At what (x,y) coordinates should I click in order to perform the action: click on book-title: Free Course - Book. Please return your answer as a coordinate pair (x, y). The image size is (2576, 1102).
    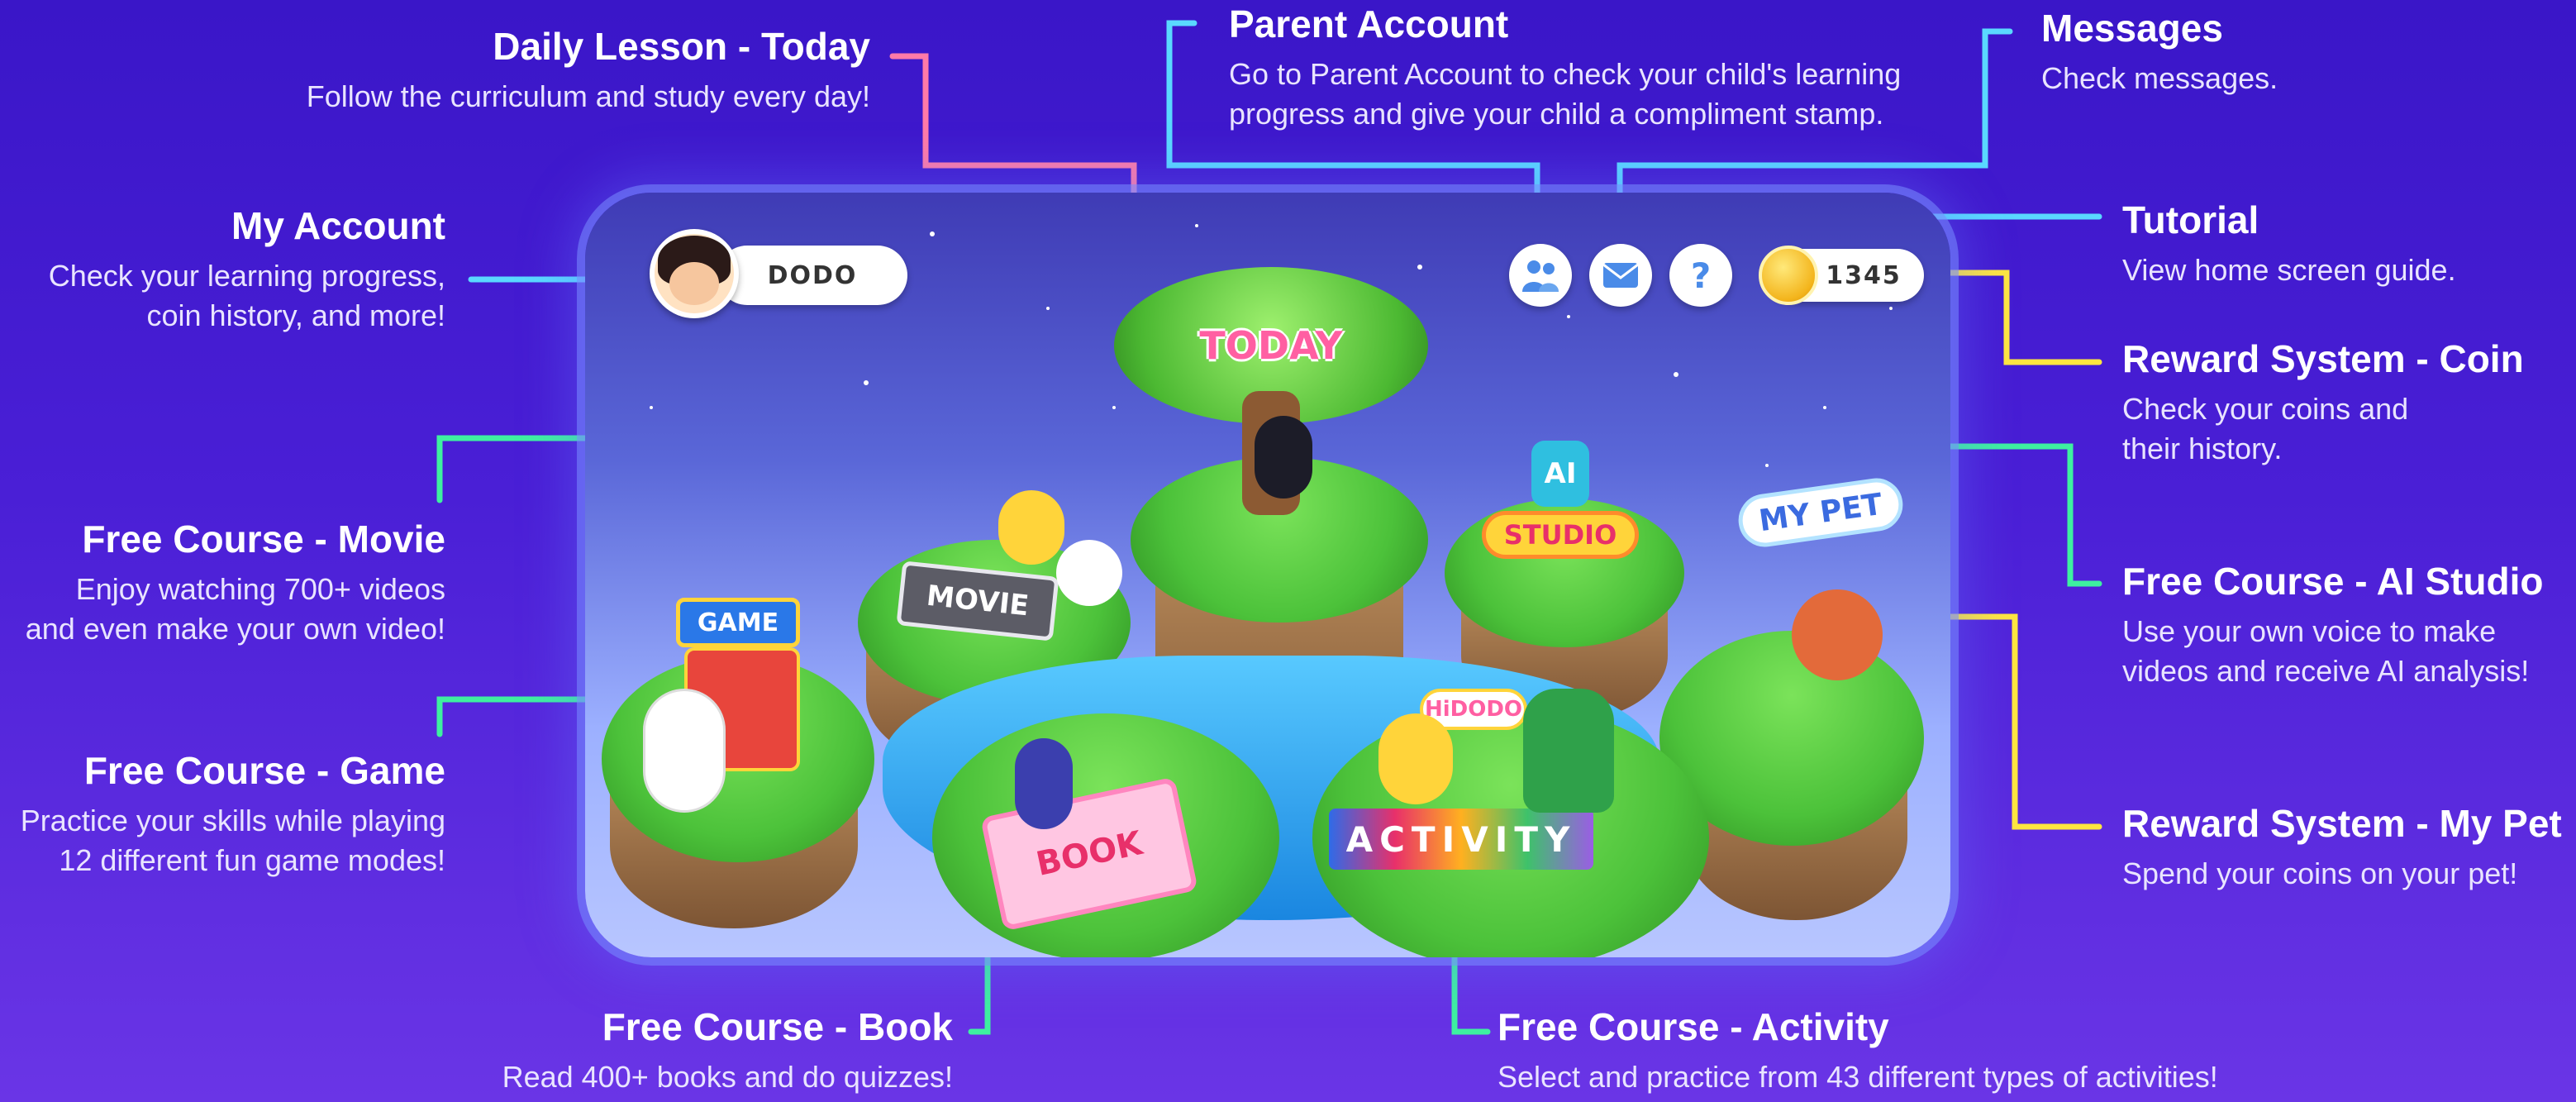
    Looking at the image, I should click on (778, 1026).